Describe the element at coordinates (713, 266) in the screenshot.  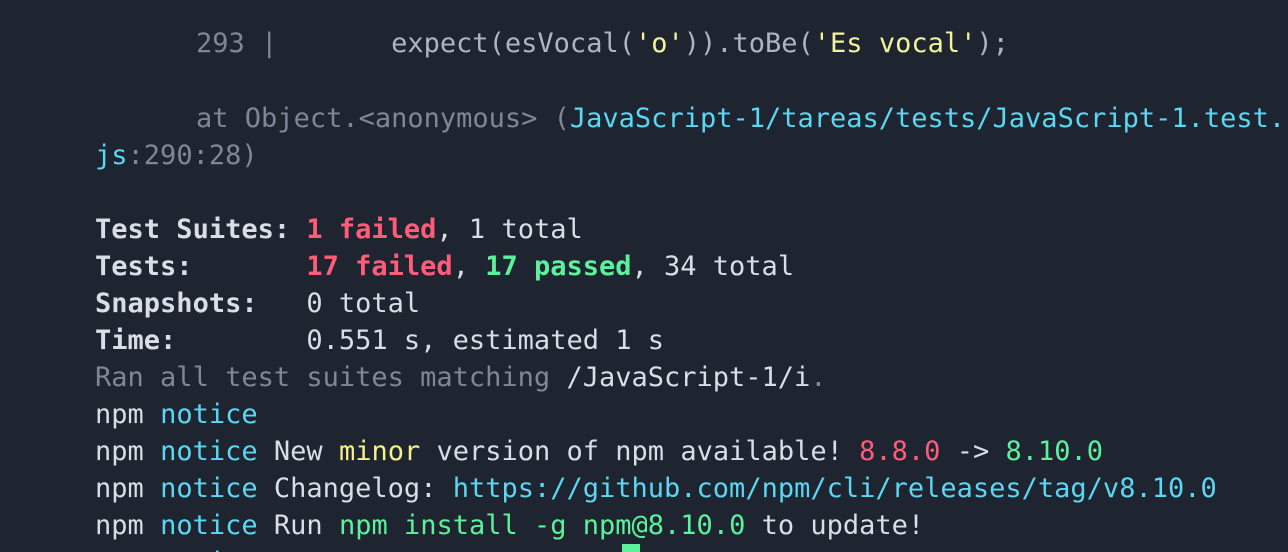
I see `tests-total: , 34 total` at that location.